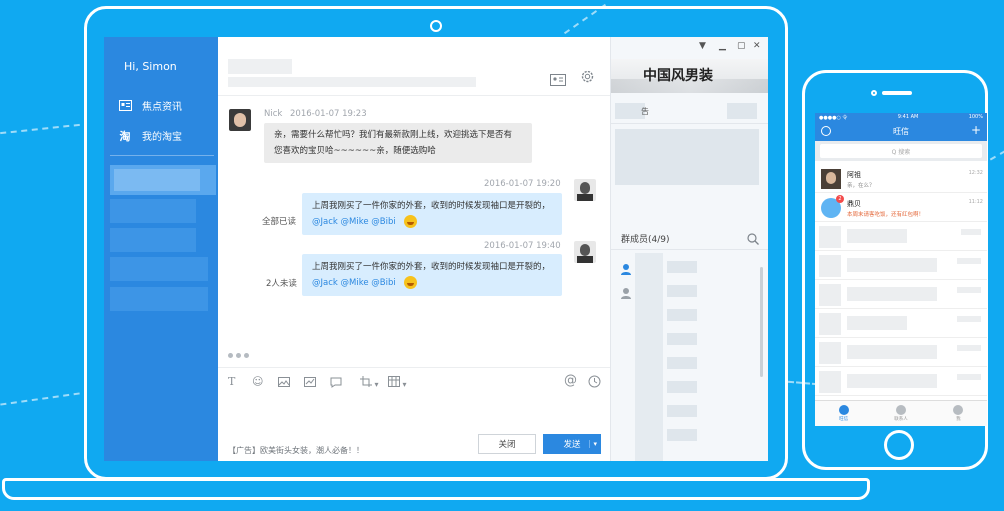 This screenshot has width=1004, height=511. Describe the element at coordinates (901, 179) in the screenshot. I see `phone-chat-item: 阿祖 亲，在么？ 12:32` at that location.